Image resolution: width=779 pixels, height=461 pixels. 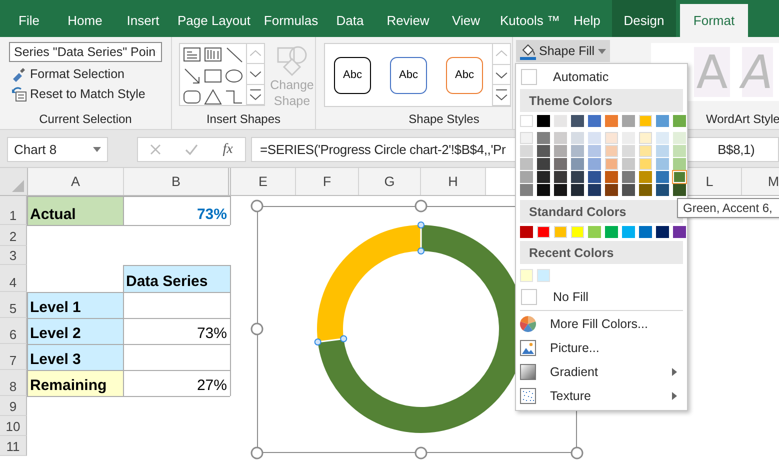 I want to click on column-header: H, so click(x=453, y=181).